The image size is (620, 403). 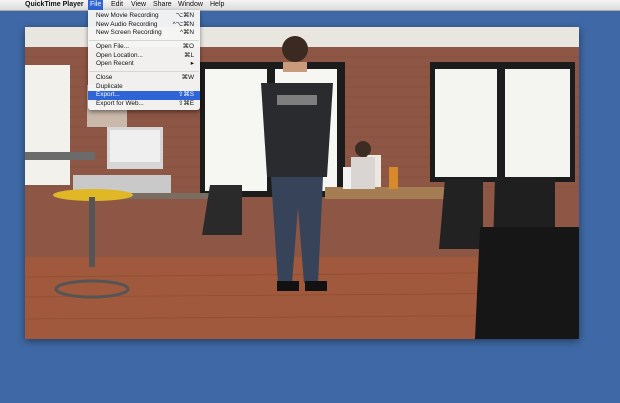 I want to click on menu-item-shortcut: ⌘L, so click(x=189, y=55).